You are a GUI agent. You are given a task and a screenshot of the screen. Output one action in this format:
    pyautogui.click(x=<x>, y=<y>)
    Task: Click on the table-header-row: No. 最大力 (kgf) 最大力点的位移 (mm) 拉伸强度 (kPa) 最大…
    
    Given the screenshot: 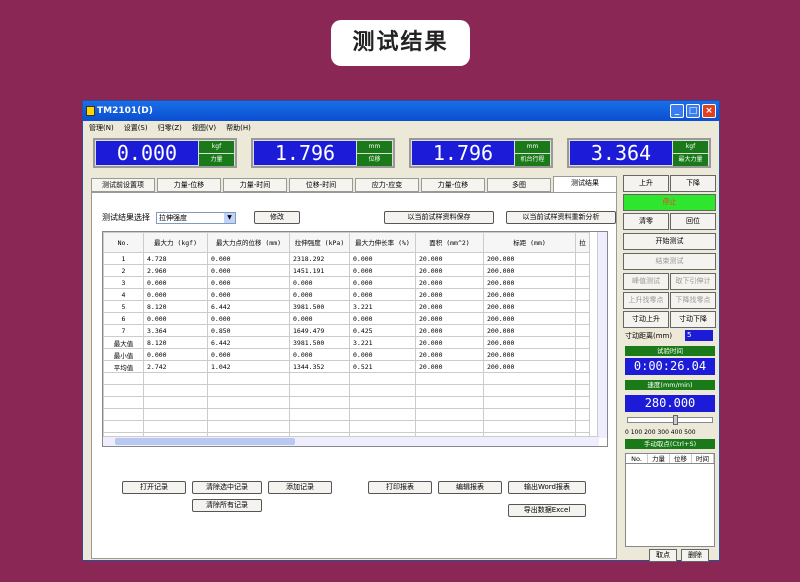 What is the action you would take?
    pyautogui.click(x=346, y=242)
    